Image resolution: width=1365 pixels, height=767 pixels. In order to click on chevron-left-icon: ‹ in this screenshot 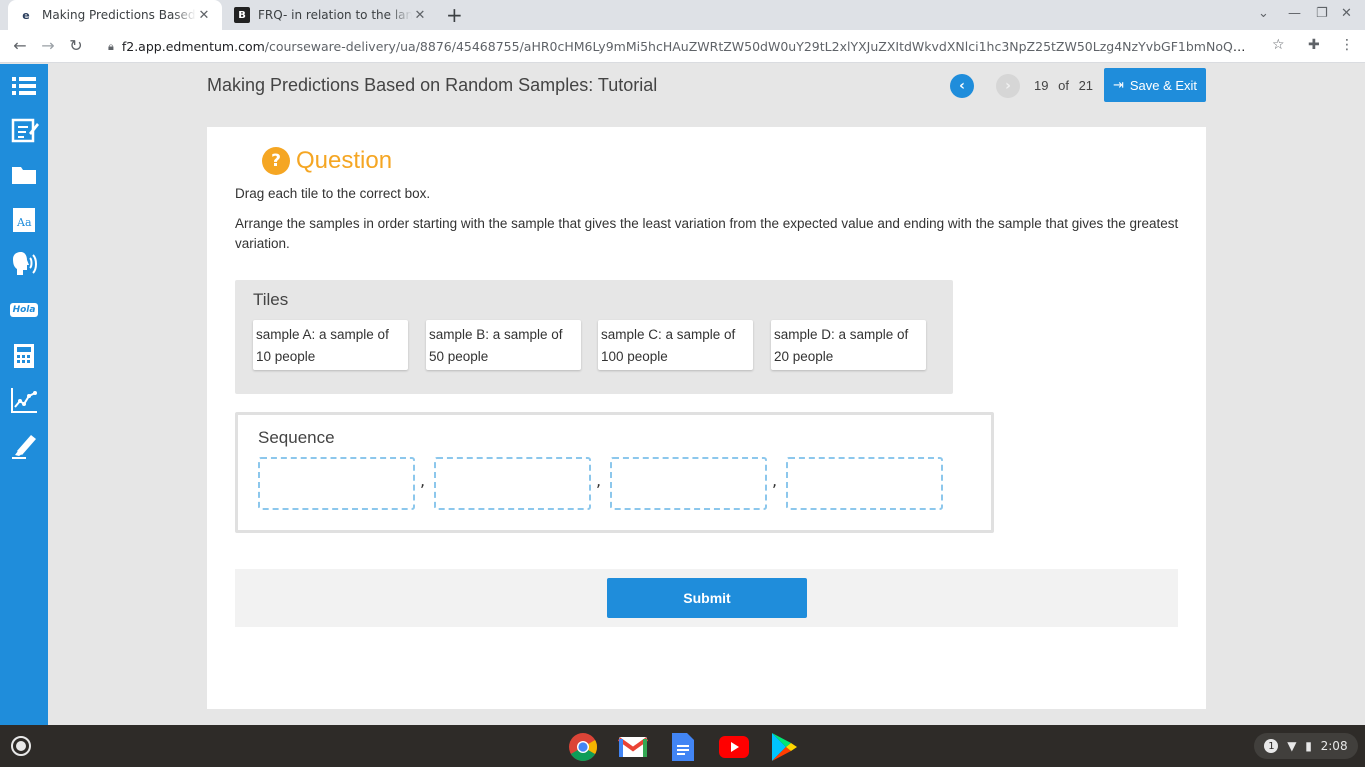, I will do `click(962, 86)`.